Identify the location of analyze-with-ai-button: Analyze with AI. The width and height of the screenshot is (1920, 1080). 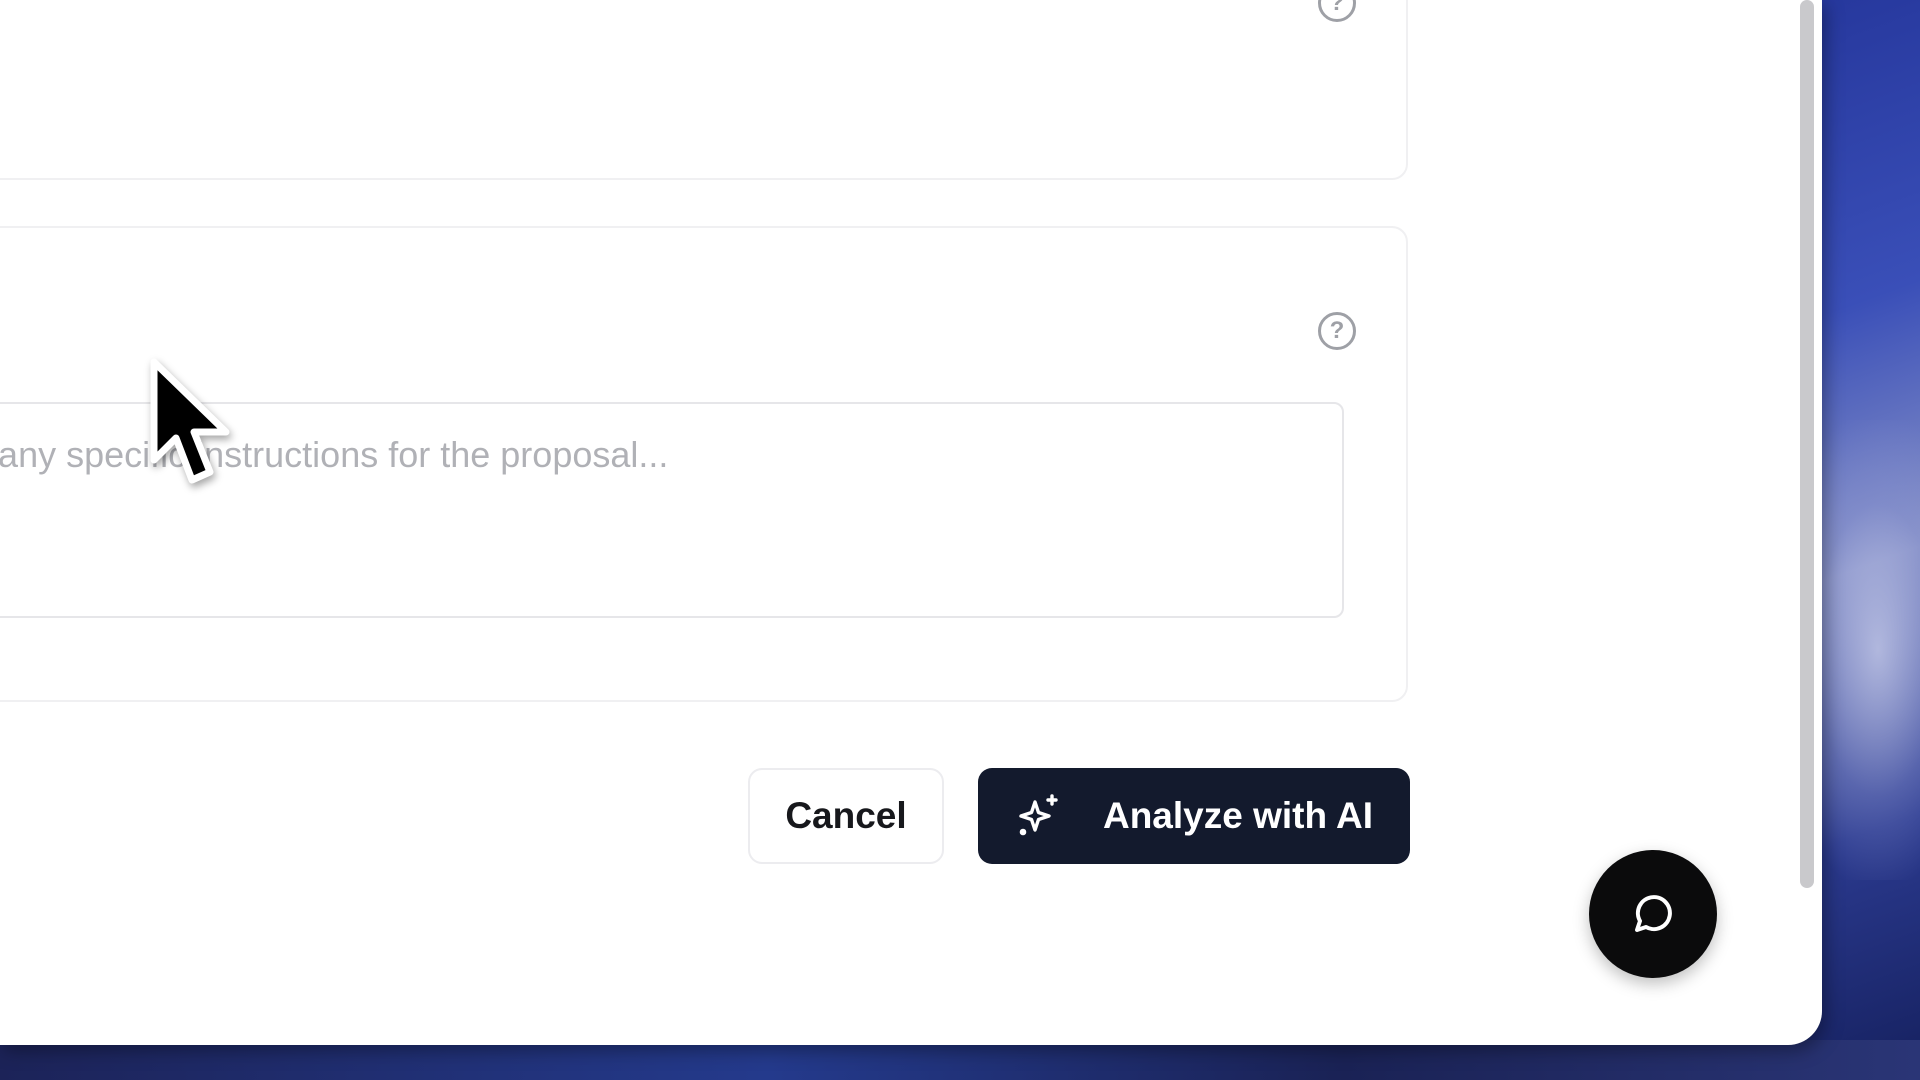
(1194, 816).